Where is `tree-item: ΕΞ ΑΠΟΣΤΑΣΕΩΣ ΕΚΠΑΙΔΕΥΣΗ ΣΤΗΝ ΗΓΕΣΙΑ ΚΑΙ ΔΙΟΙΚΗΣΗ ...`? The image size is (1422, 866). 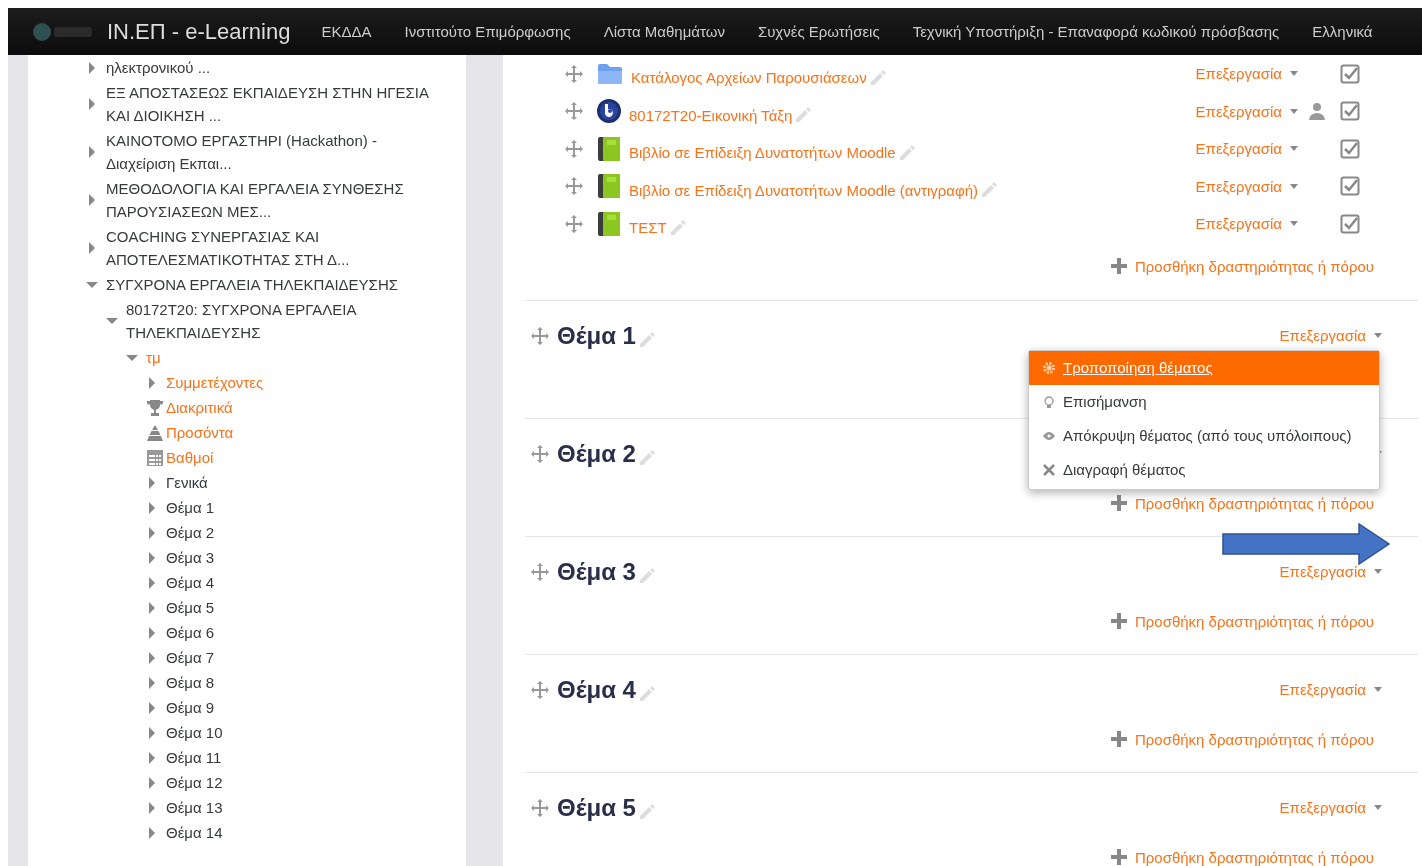
tree-item: ΕΞ ΑΠΟΣΤΑΣΕΩΣ ΕΚΠΑΙΔΕΥΣΗ ΣΤΗΝ ΗΓΕΣΙΑ ΚΑΙ ΔΙΟΙΚΗΣΗ ... is located at coordinates (269, 104).